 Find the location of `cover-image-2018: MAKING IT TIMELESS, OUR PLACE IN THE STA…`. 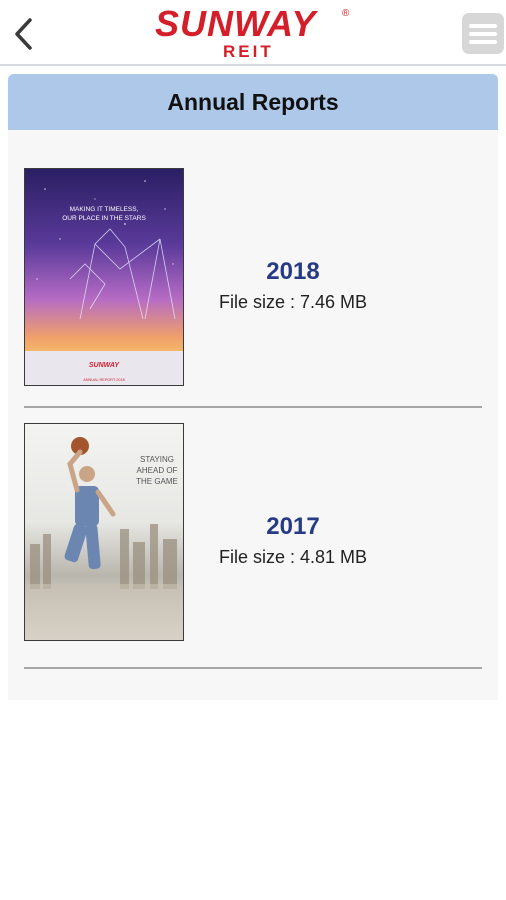

cover-image-2018: MAKING IT TIMELESS, OUR PLACE IN THE STA… is located at coordinates (104, 277).